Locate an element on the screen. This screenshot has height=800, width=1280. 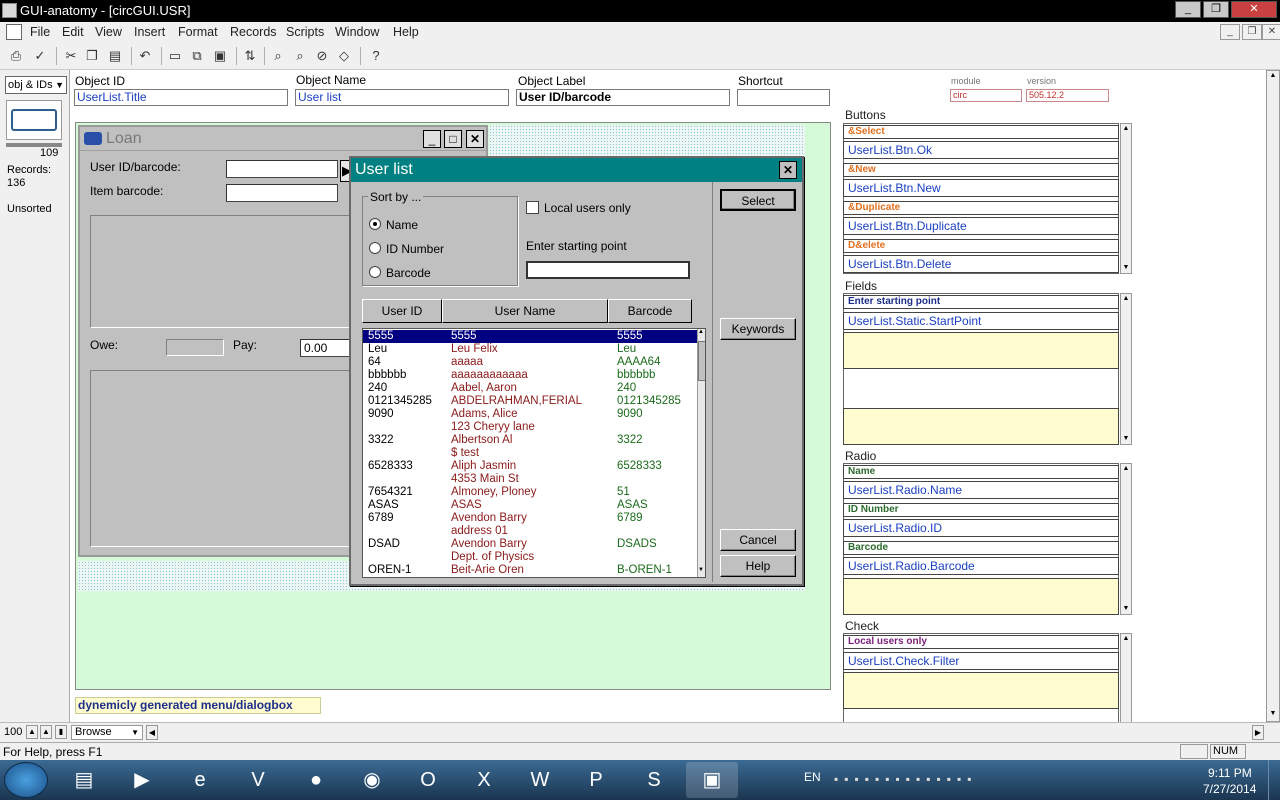
user-list-row: DSAD Avendon Barry DSADS is located at coordinates (530, 544).